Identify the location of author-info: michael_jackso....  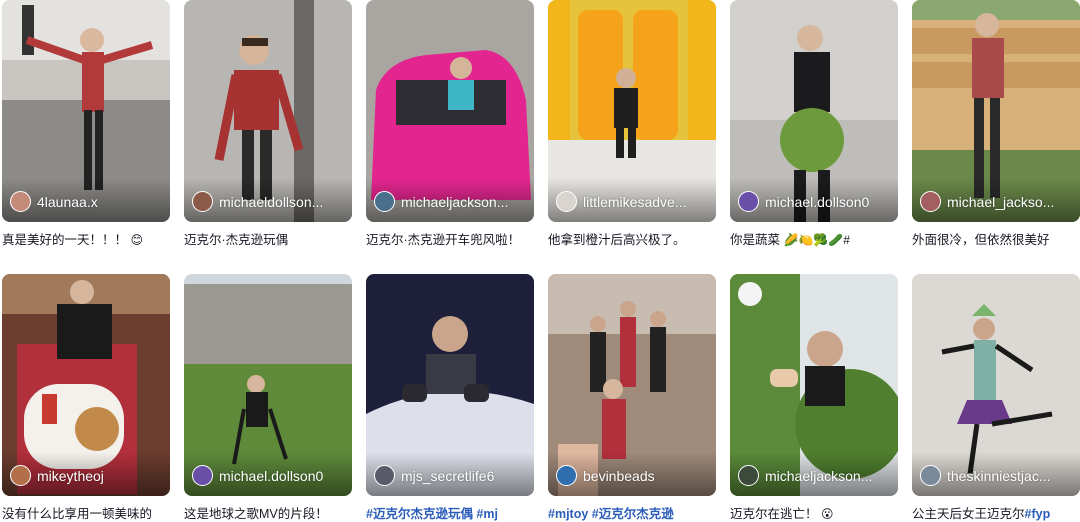
(997, 201).